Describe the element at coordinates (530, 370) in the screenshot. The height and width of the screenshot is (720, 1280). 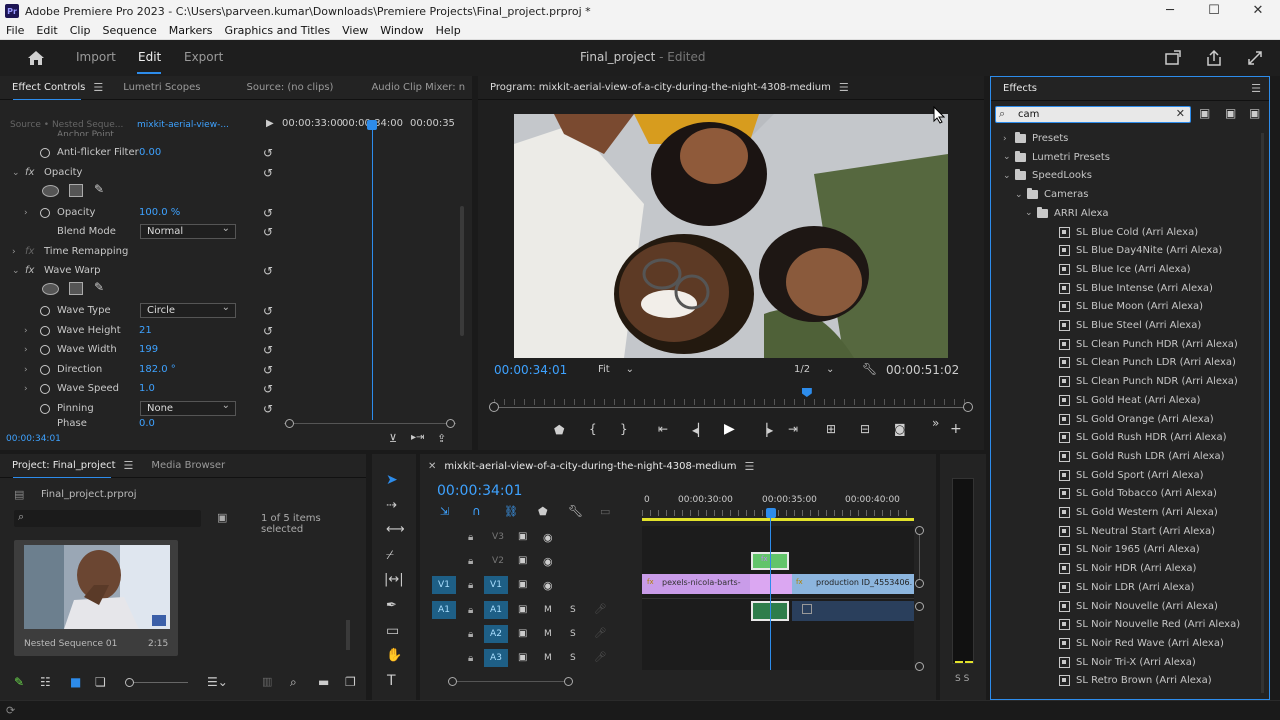
I see `program-timecode: 00:00:34:01` at that location.